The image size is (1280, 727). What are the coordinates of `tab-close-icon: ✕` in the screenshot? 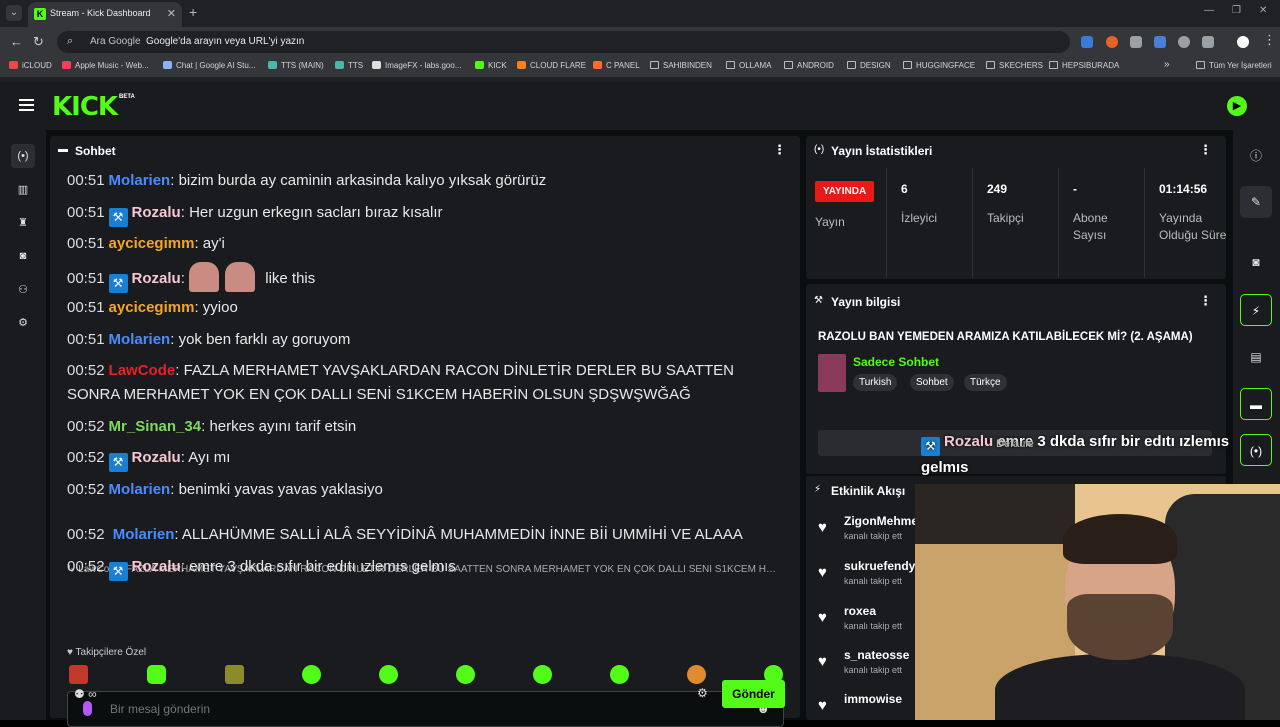 It's located at (171, 13).